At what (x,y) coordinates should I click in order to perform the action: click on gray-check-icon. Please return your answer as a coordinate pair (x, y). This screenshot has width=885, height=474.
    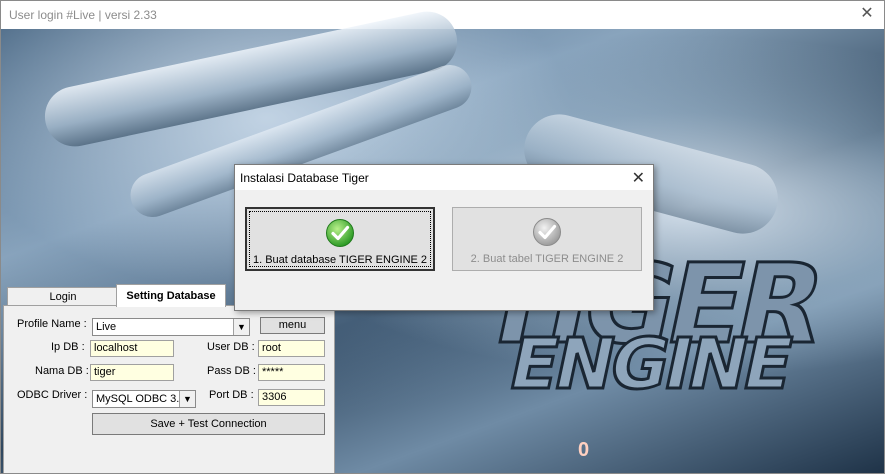
    Looking at the image, I should click on (547, 232).